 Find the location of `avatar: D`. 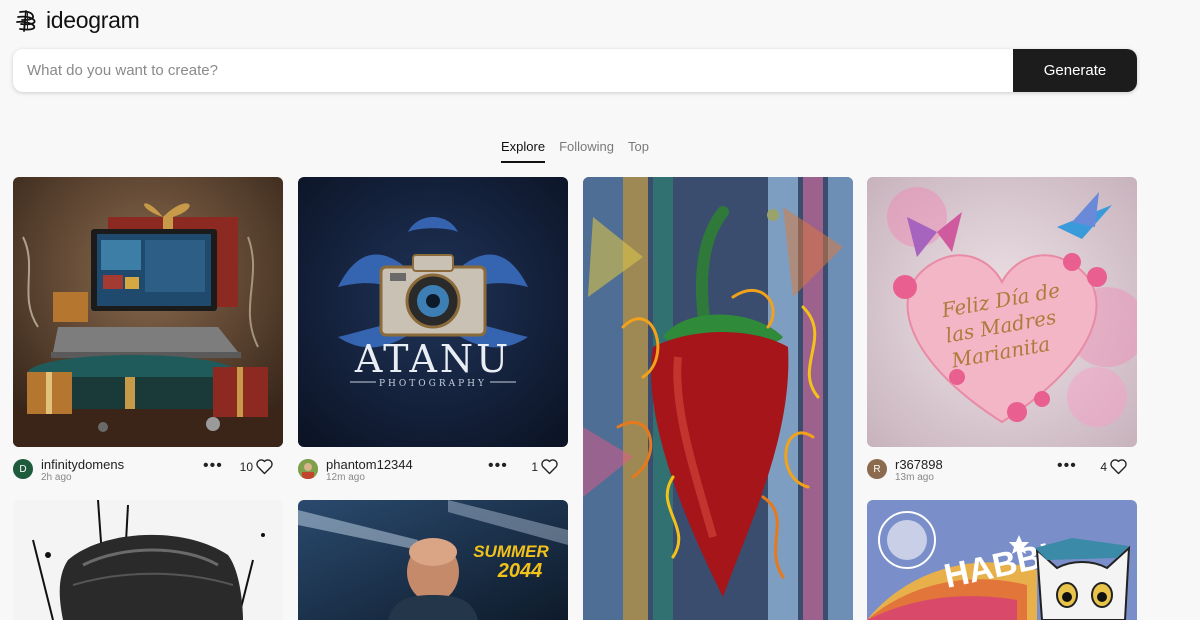

avatar: D is located at coordinates (23, 469).